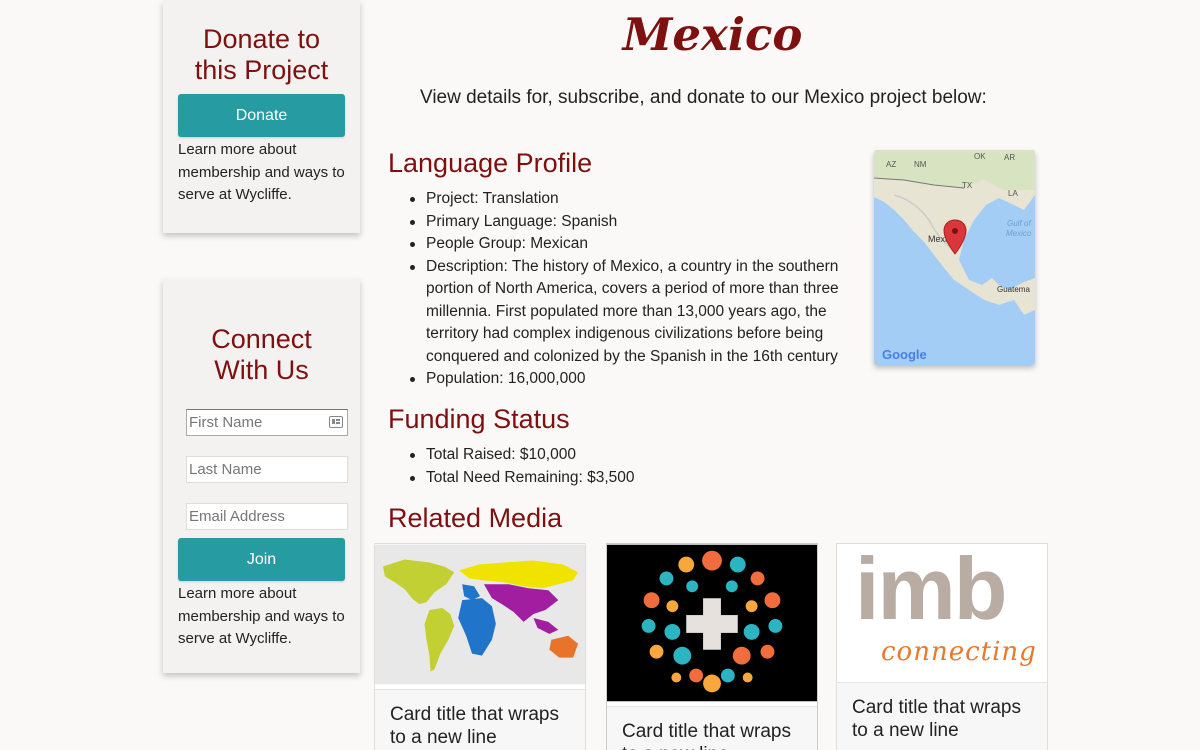 This screenshot has width=1200, height=750. Describe the element at coordinates (480, 614) in the screenshot. I see `world-map-image` at that location.